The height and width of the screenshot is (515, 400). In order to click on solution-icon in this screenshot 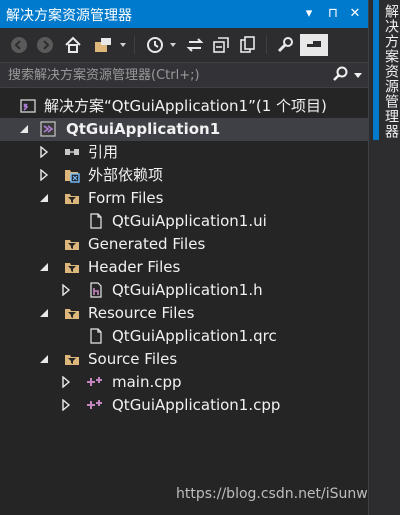, I will do `click(28, 106)`.